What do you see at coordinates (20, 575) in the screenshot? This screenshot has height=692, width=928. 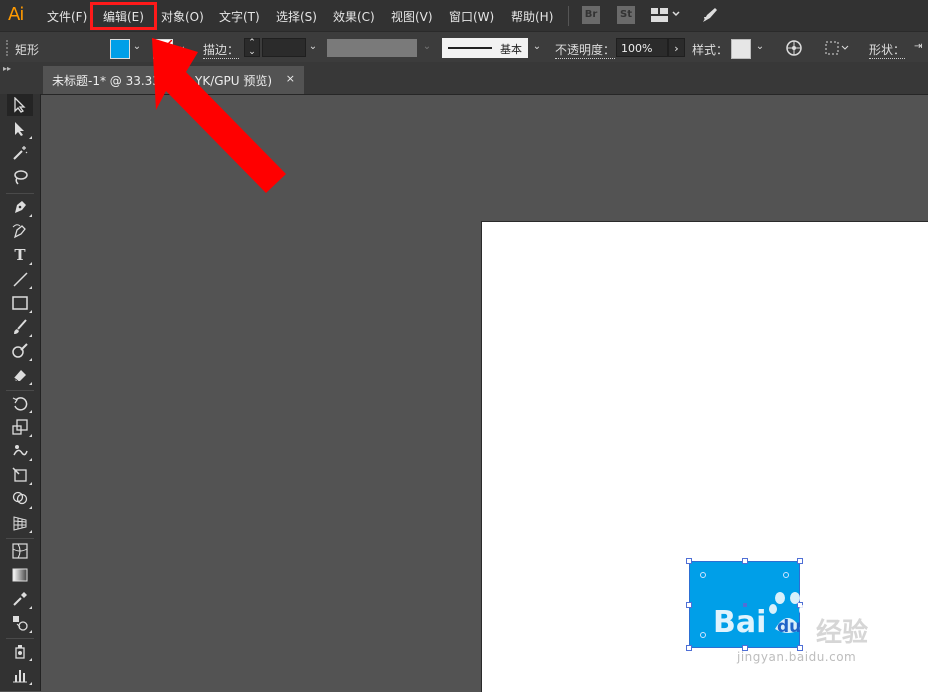 I see `gradient-tool-icon` at bounding box center [20, 575].